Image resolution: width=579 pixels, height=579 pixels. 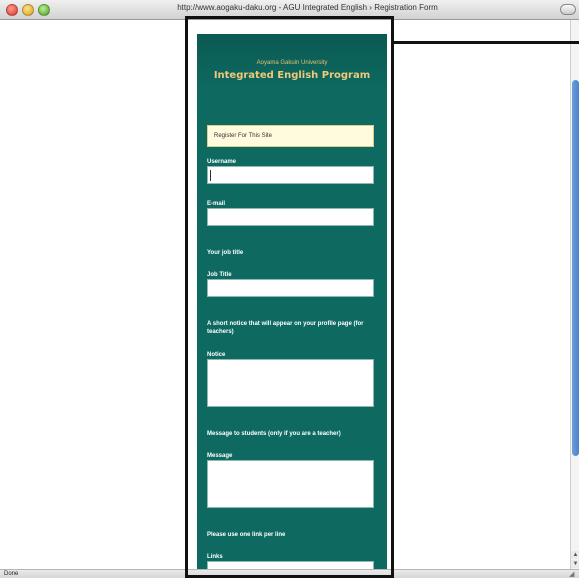 What do you see at coordinates (216, 355) in the screenshot?
I see `notice-label: Notice` at bounding box center [216, 355].